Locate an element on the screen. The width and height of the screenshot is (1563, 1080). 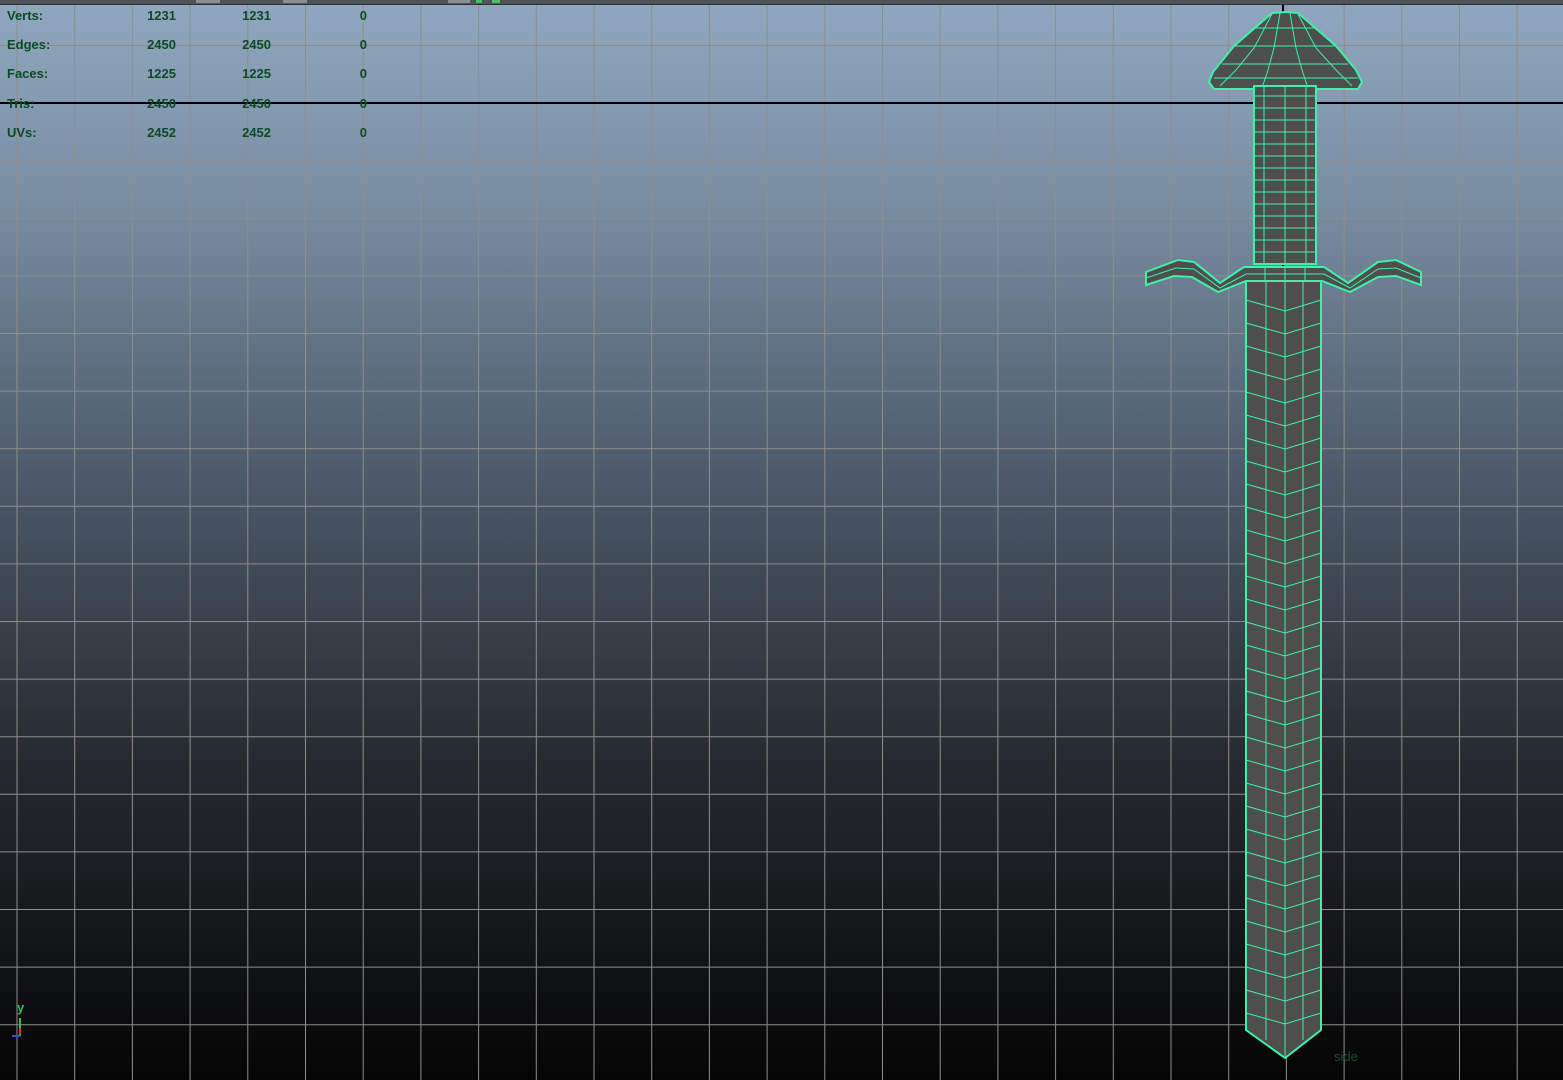
camera-name-label: side is located at coordinates (1346, 1056).